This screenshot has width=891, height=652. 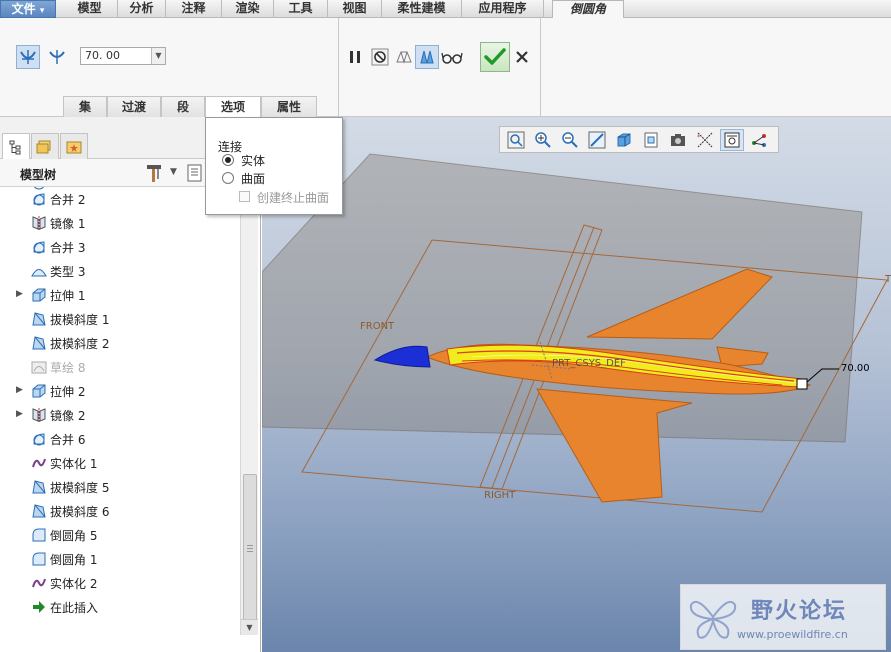 I want to click on separate-preview-button, so click(x=404, y=57).